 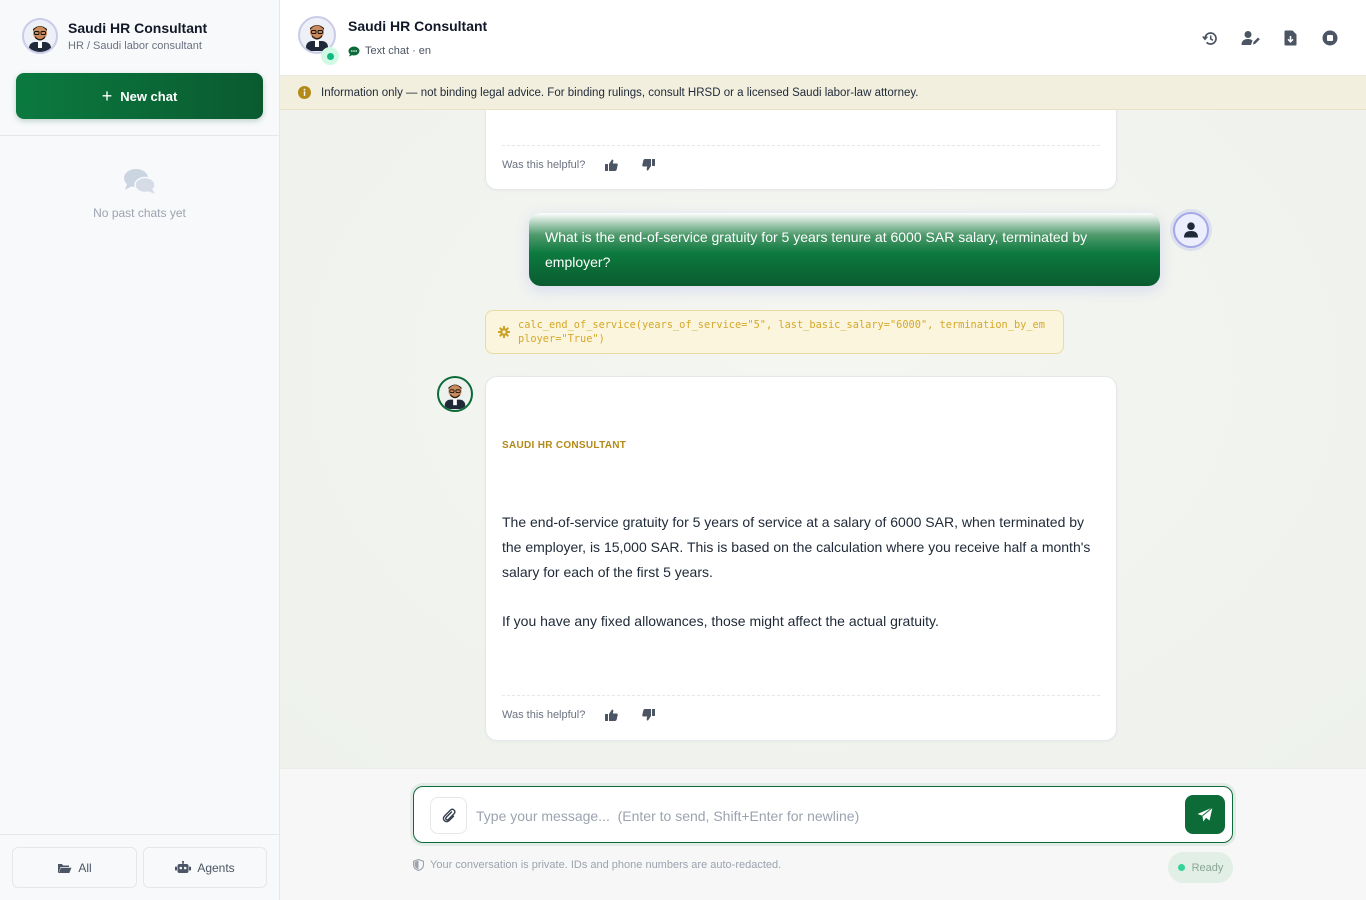 I want to click on assistant-avatar, so click(x=455, y=394).